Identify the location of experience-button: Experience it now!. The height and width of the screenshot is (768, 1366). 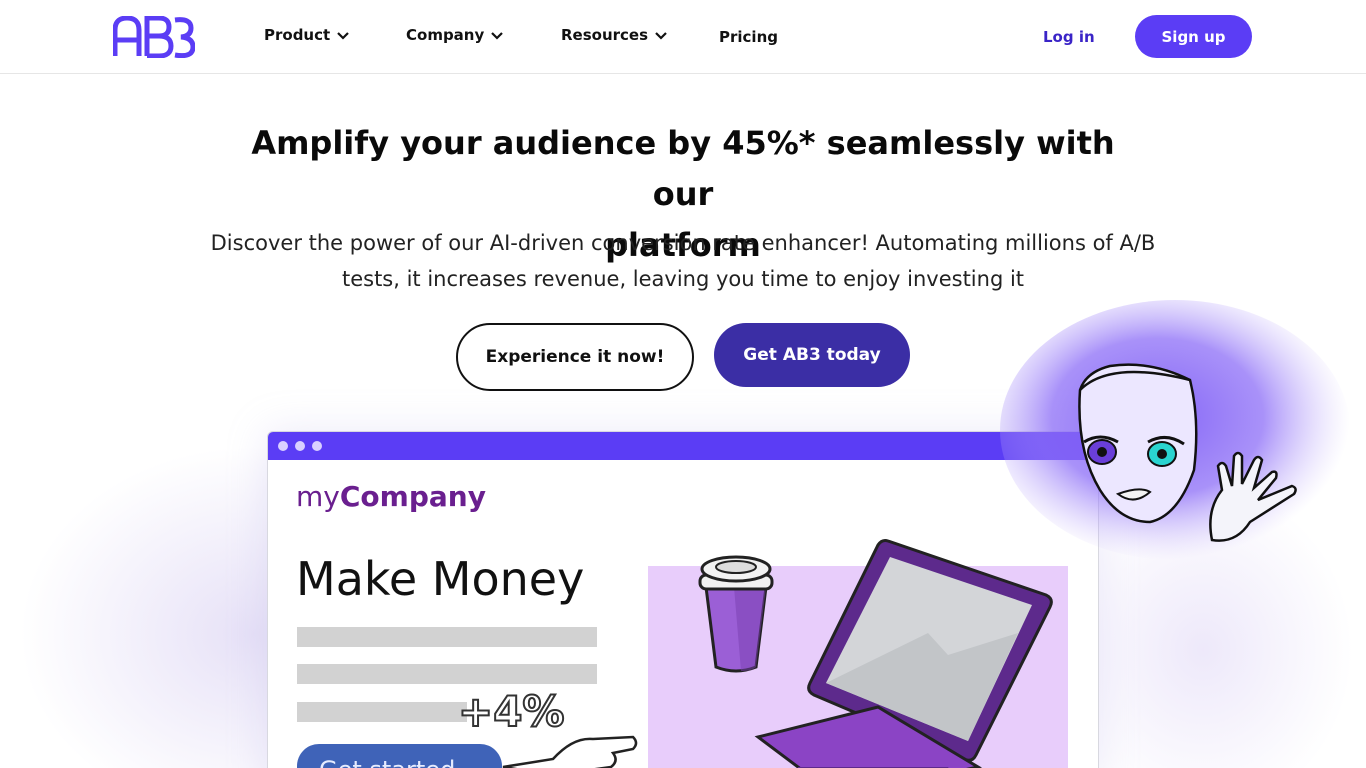
(575, 357).